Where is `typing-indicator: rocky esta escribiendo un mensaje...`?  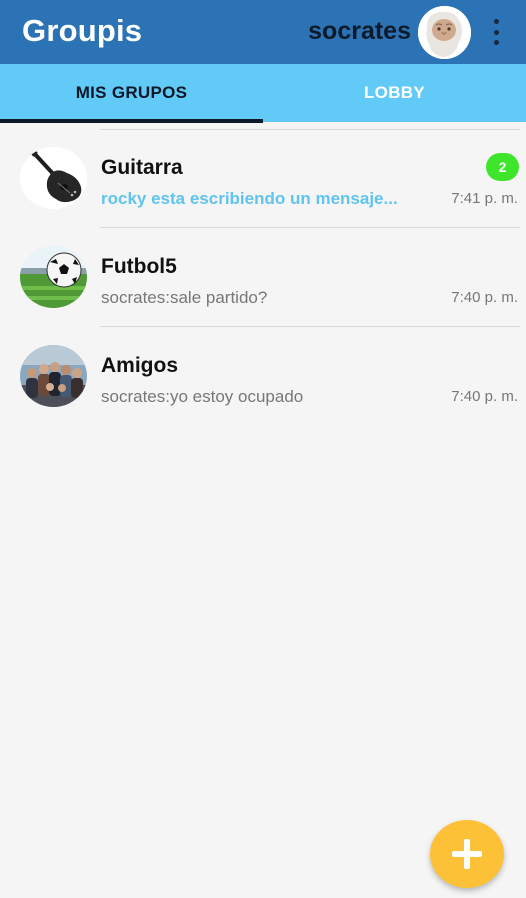 typing-indicator: rocky esta escribiendo un mensaje... is located at coordinates (249, 198).